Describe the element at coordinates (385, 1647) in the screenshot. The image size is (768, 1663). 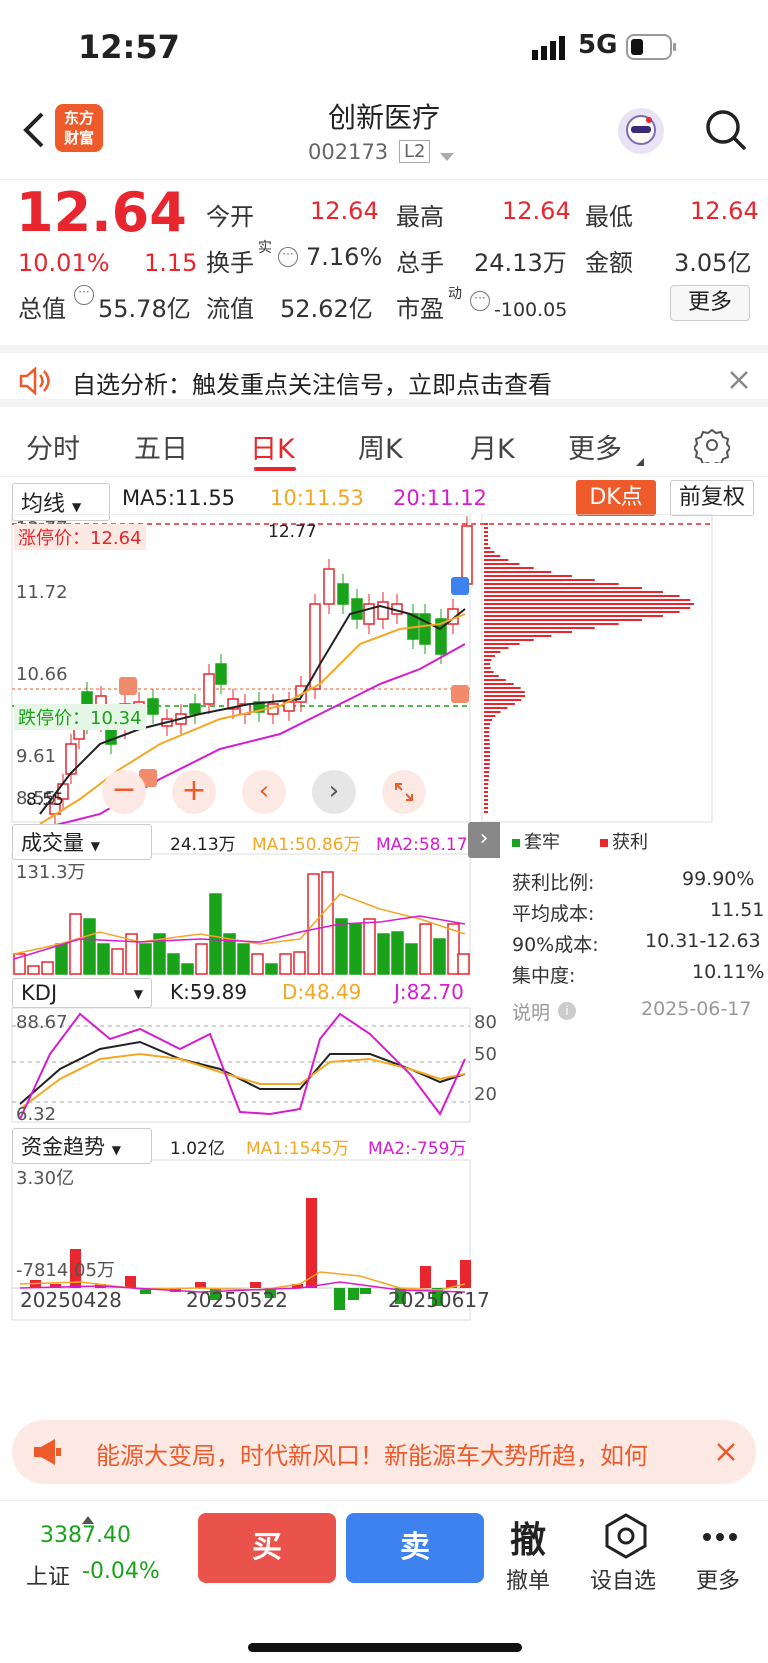
I see `home-indicator` at that location.